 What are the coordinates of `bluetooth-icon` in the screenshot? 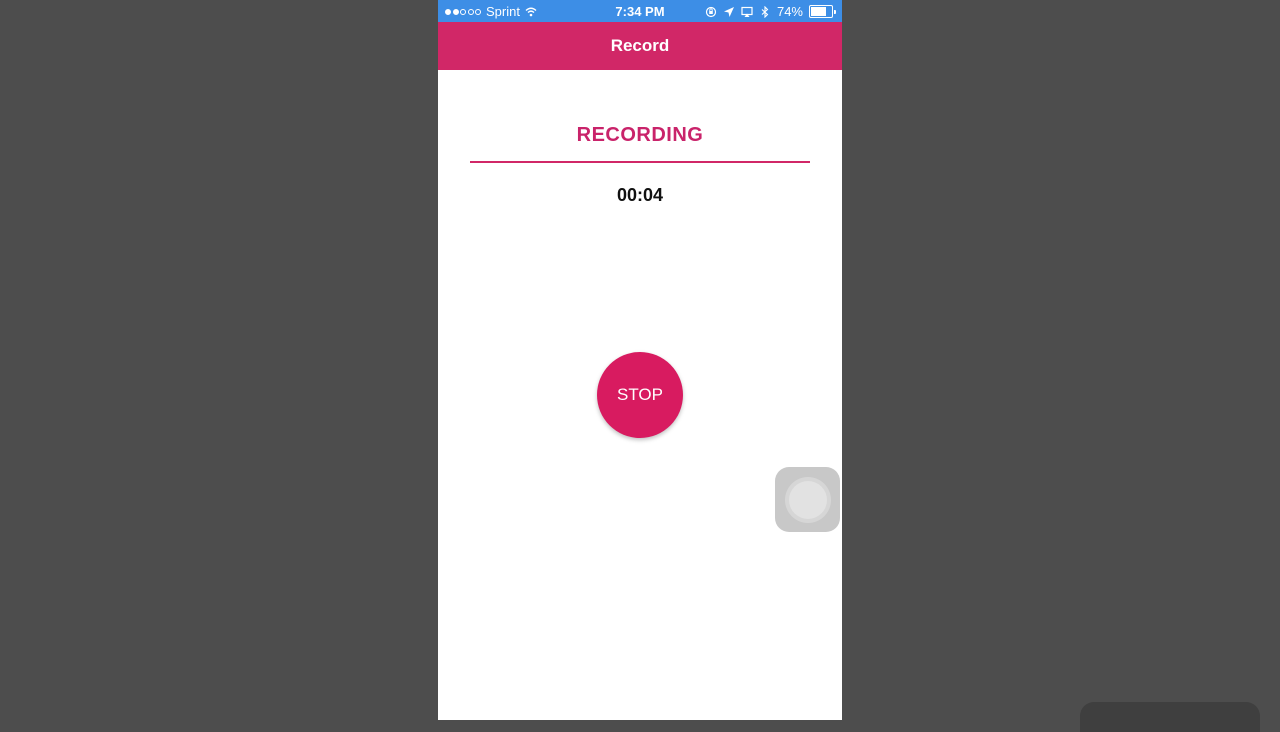 It's located at (765, 11).